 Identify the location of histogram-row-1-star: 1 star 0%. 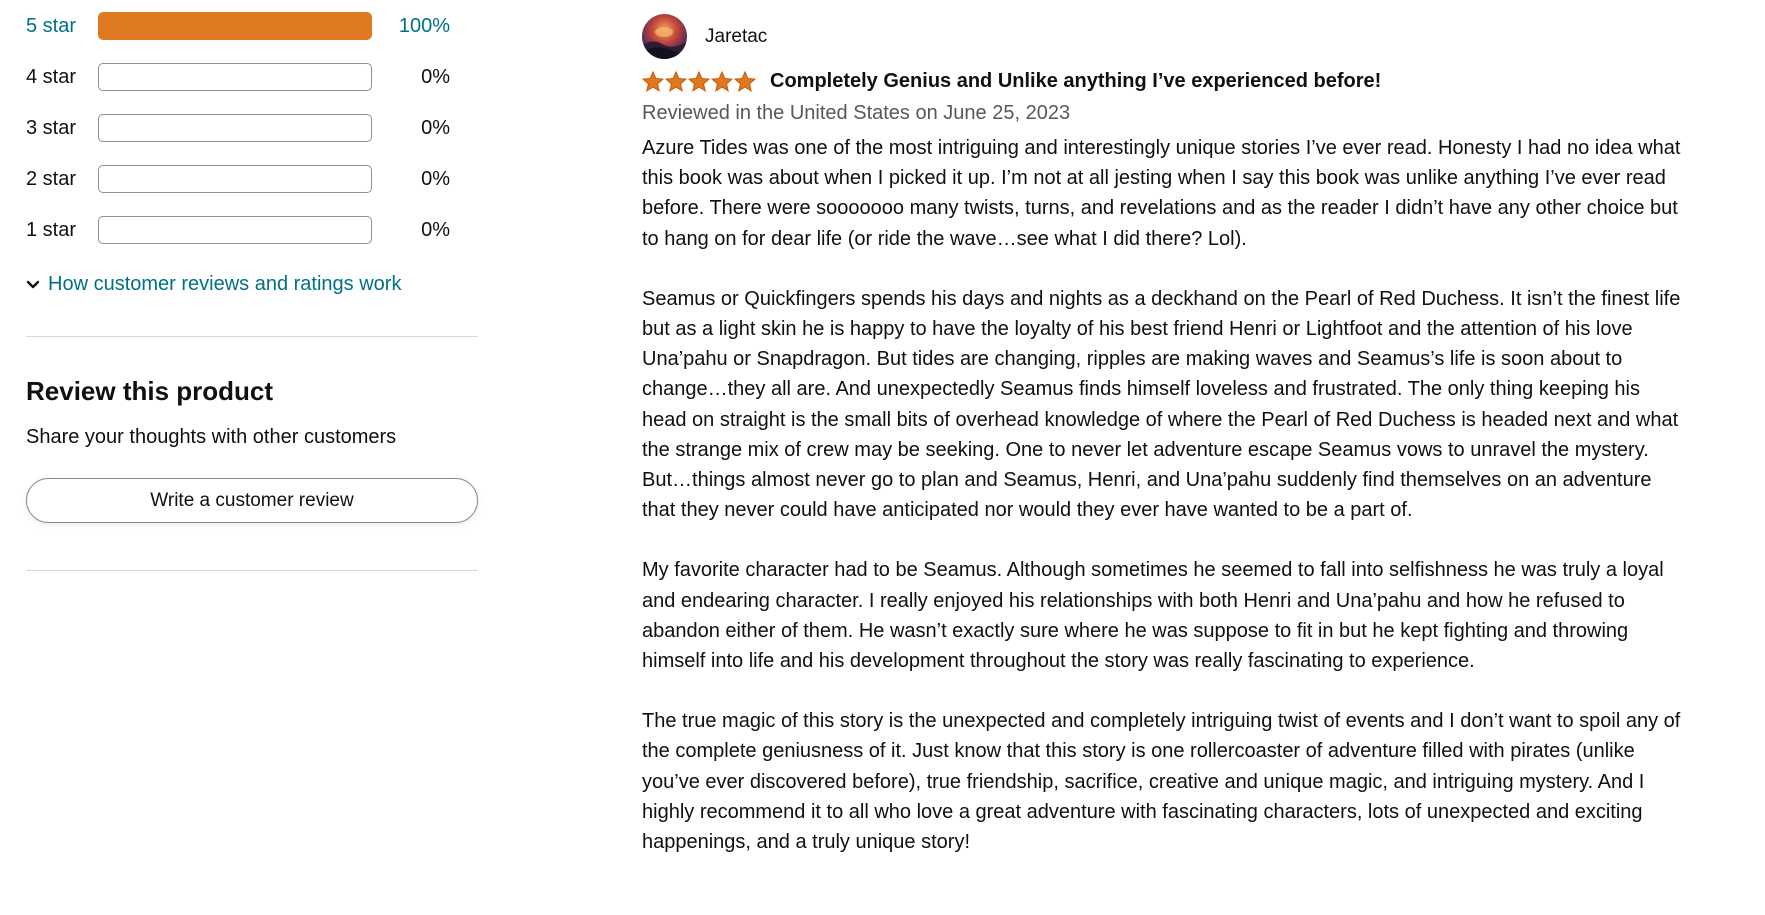
(252, 230).